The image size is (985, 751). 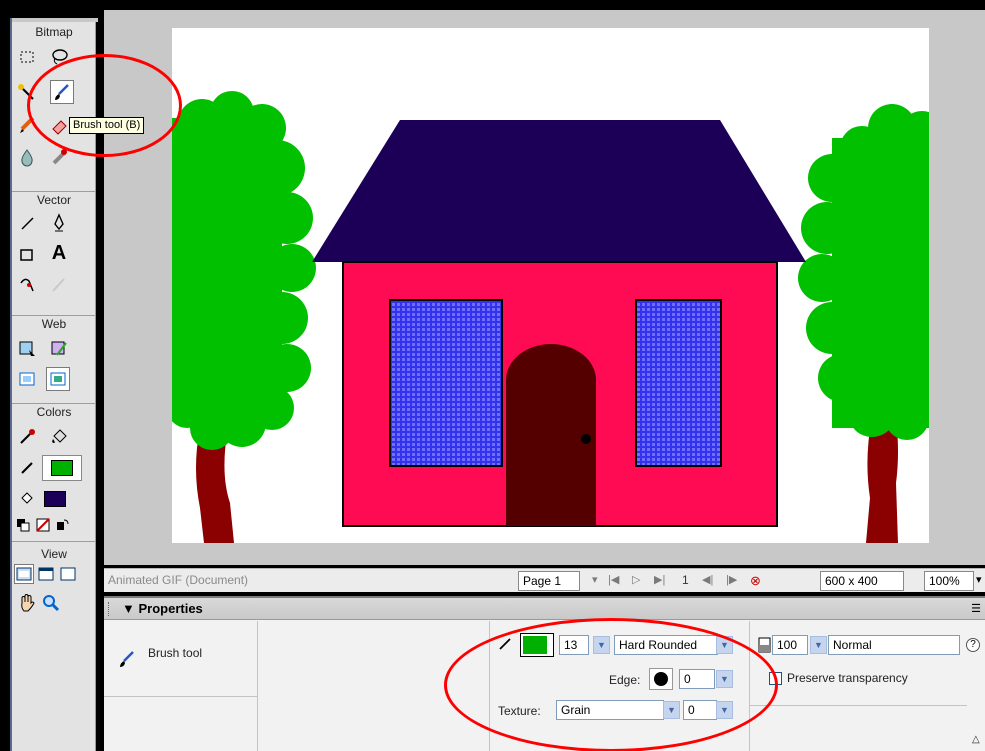 I want to click on marquee-icon, so click(x=27, y=57).